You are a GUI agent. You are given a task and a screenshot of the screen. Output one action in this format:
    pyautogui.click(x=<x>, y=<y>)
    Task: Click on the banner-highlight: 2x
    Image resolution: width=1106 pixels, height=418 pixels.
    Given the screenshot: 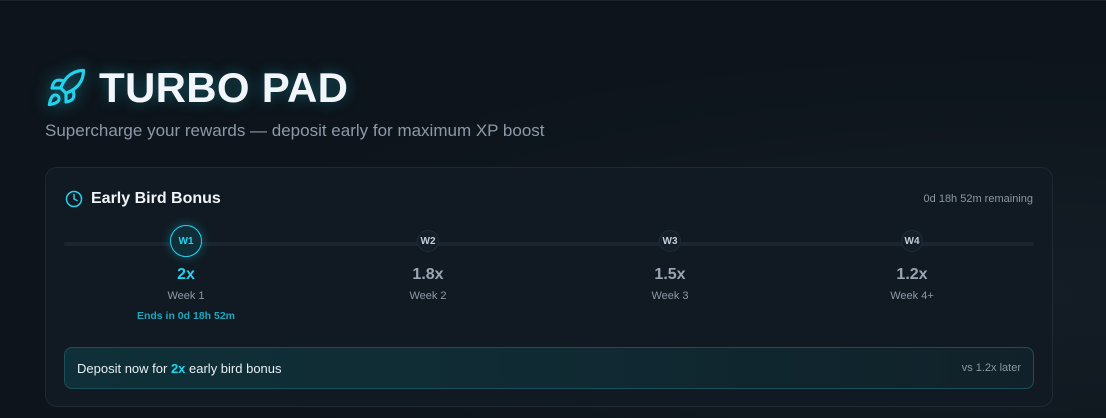 What is the action you would take?
    pyautogui.click(x=178, y=368)
    